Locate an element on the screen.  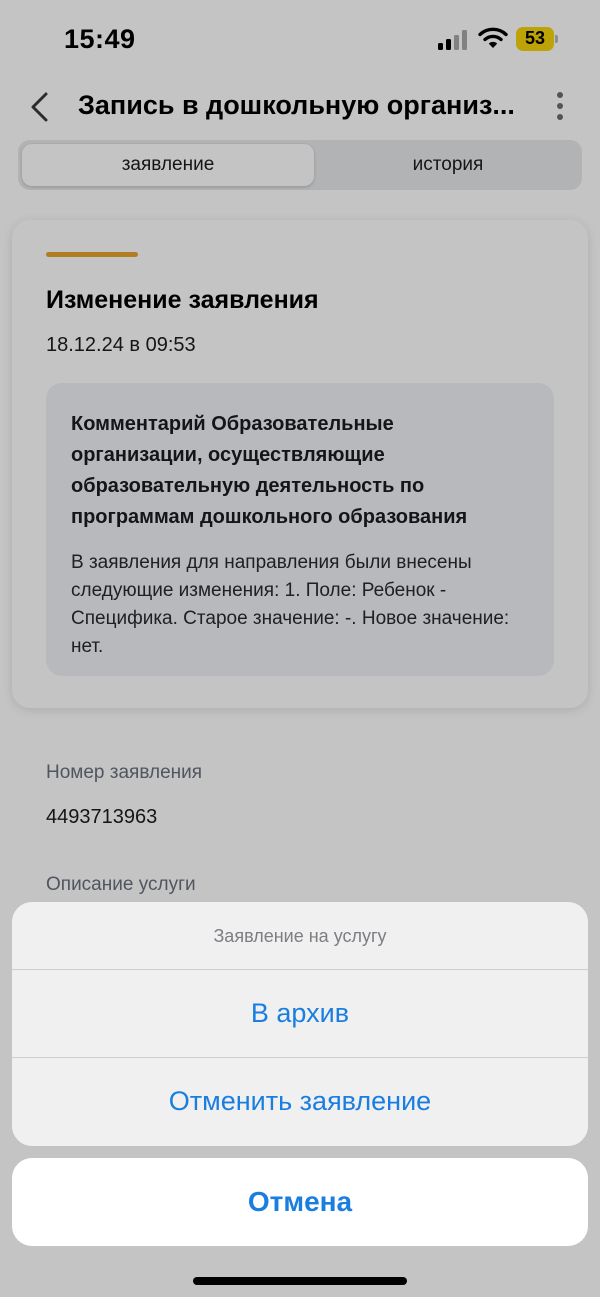
cancel-application-button: Отменить заявление is located at coordinates (300, 1101).